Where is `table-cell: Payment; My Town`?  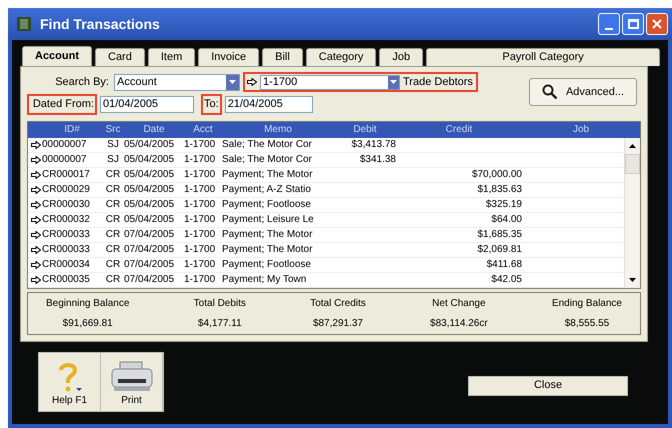 table-cell: Payment; My Town is located at coordinates (264, 279).